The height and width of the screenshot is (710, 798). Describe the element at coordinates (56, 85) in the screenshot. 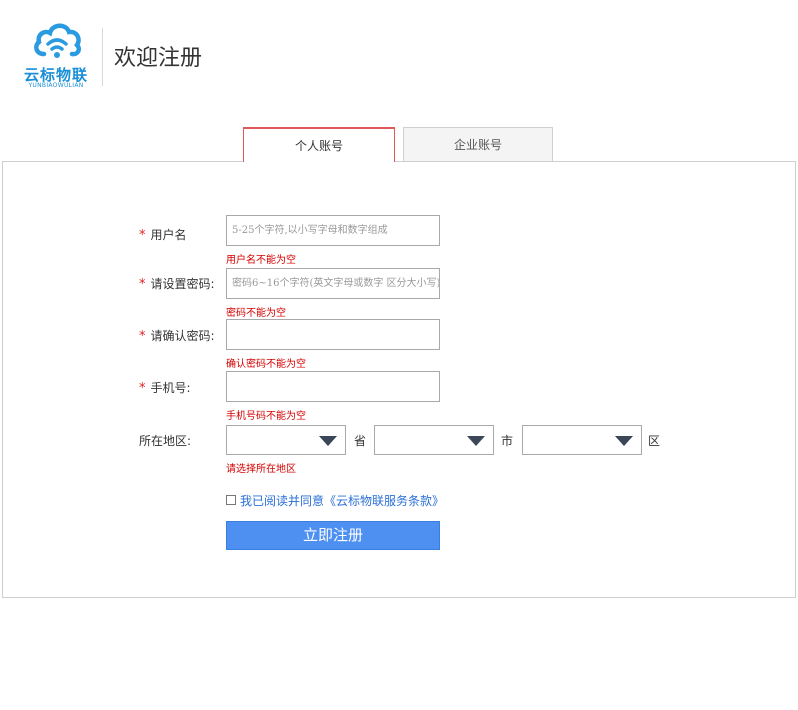

I see `brand-name-en: YUNBIAOWULIAN` at that location.